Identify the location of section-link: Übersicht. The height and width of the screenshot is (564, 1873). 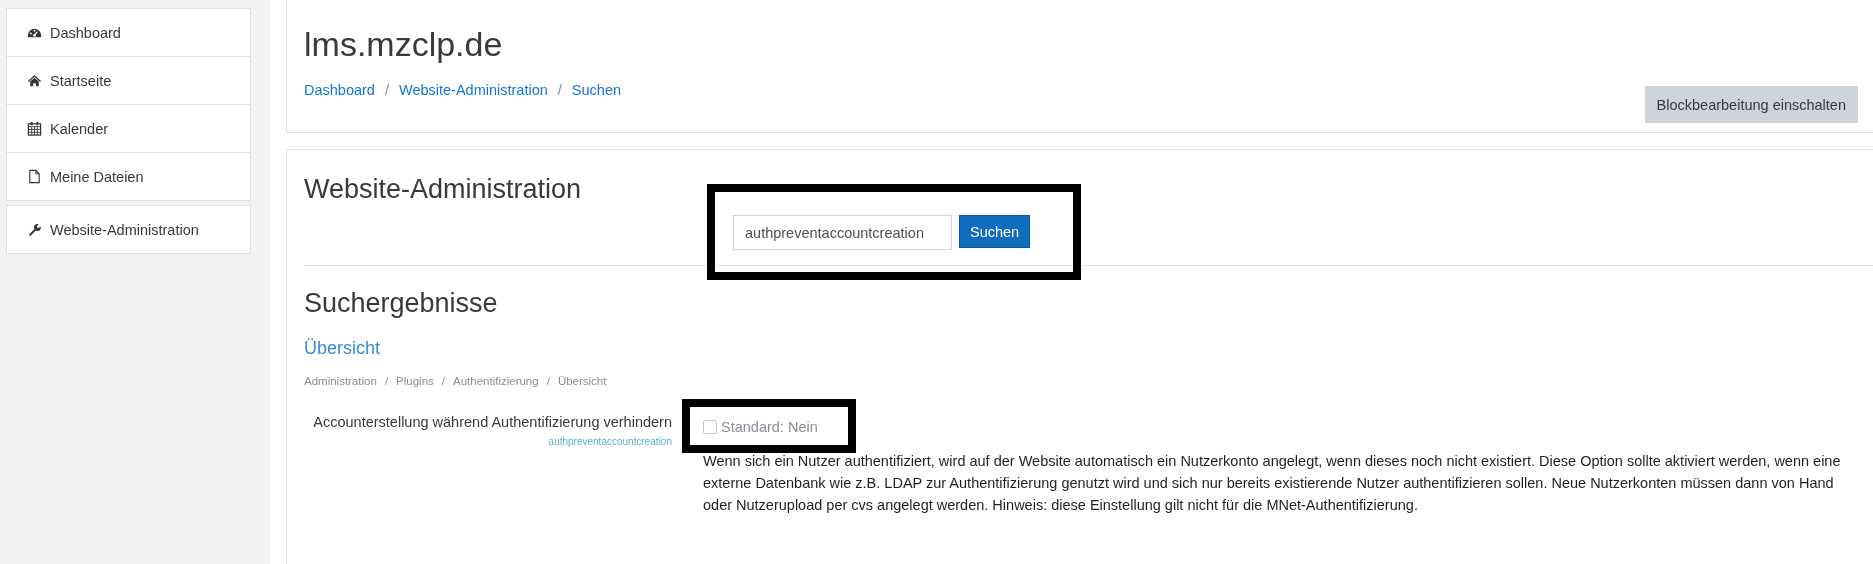
(342, 348).